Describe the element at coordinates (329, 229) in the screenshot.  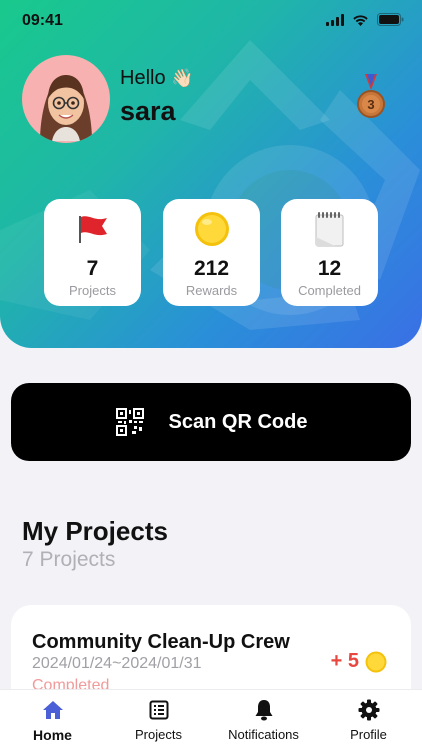
I see `notepad-icon` at that location.